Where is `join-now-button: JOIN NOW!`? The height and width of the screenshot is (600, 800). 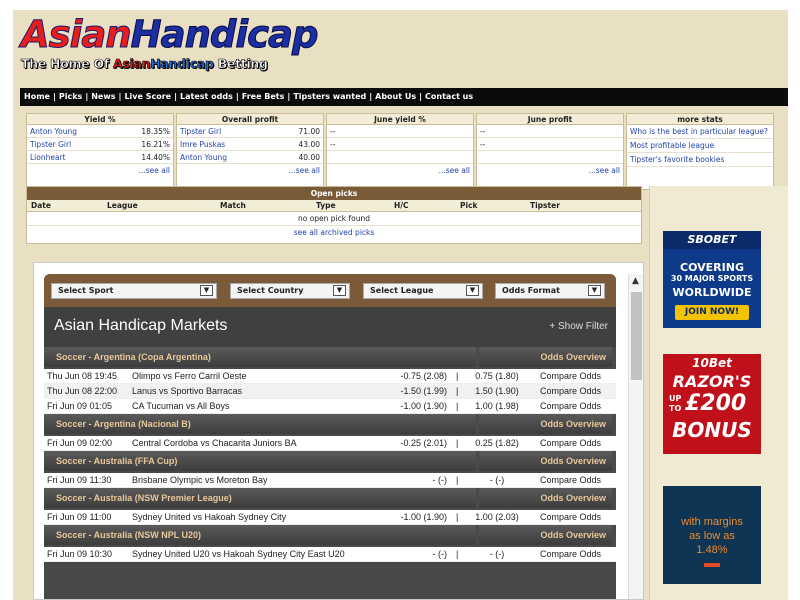 join-now-button: JOIN NOW! is located at coordinates (712, 312).